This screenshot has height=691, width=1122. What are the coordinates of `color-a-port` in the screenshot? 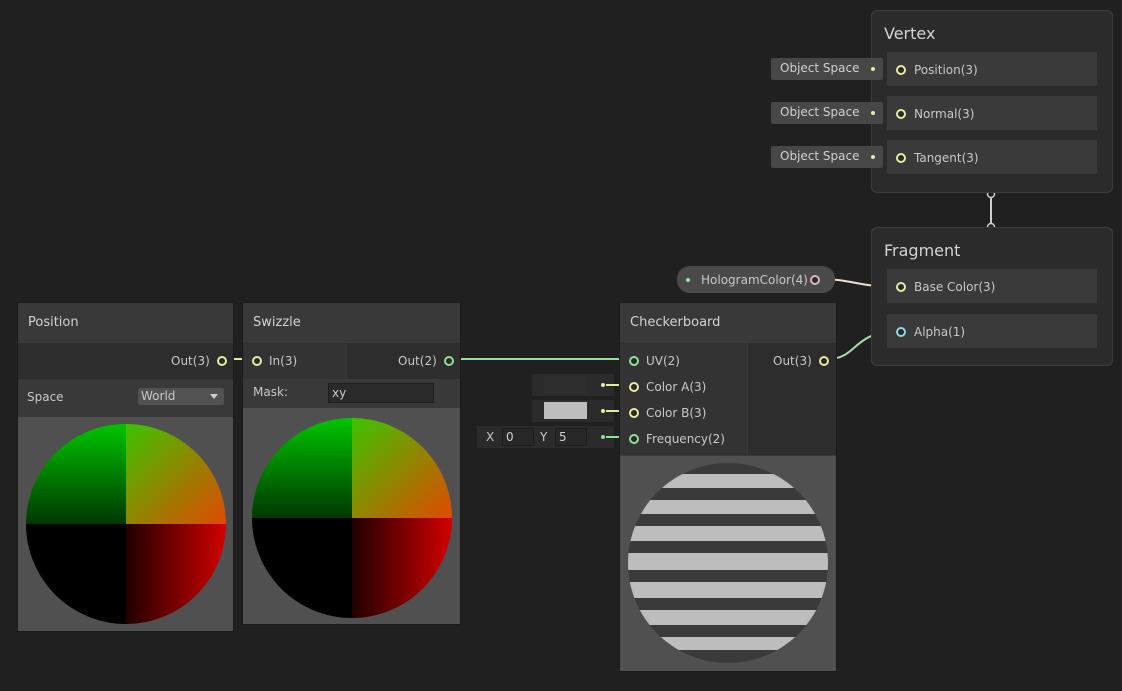 It's located at (634, 387).